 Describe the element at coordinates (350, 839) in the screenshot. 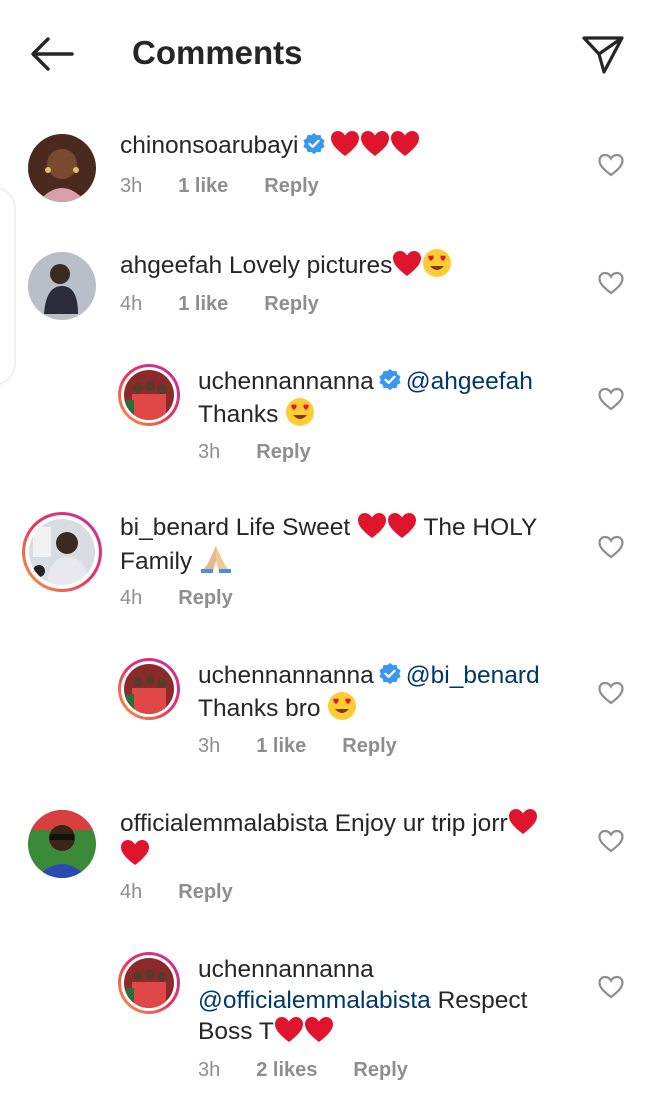

I see `comment-text: officialemmalabista Enjoy ur trip jorr` at that location.